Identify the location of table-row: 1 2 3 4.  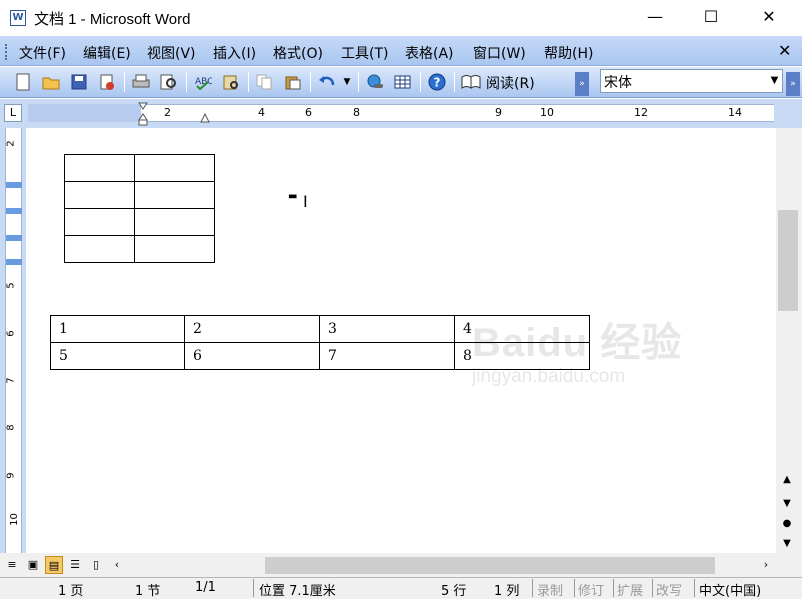
(320, 329).